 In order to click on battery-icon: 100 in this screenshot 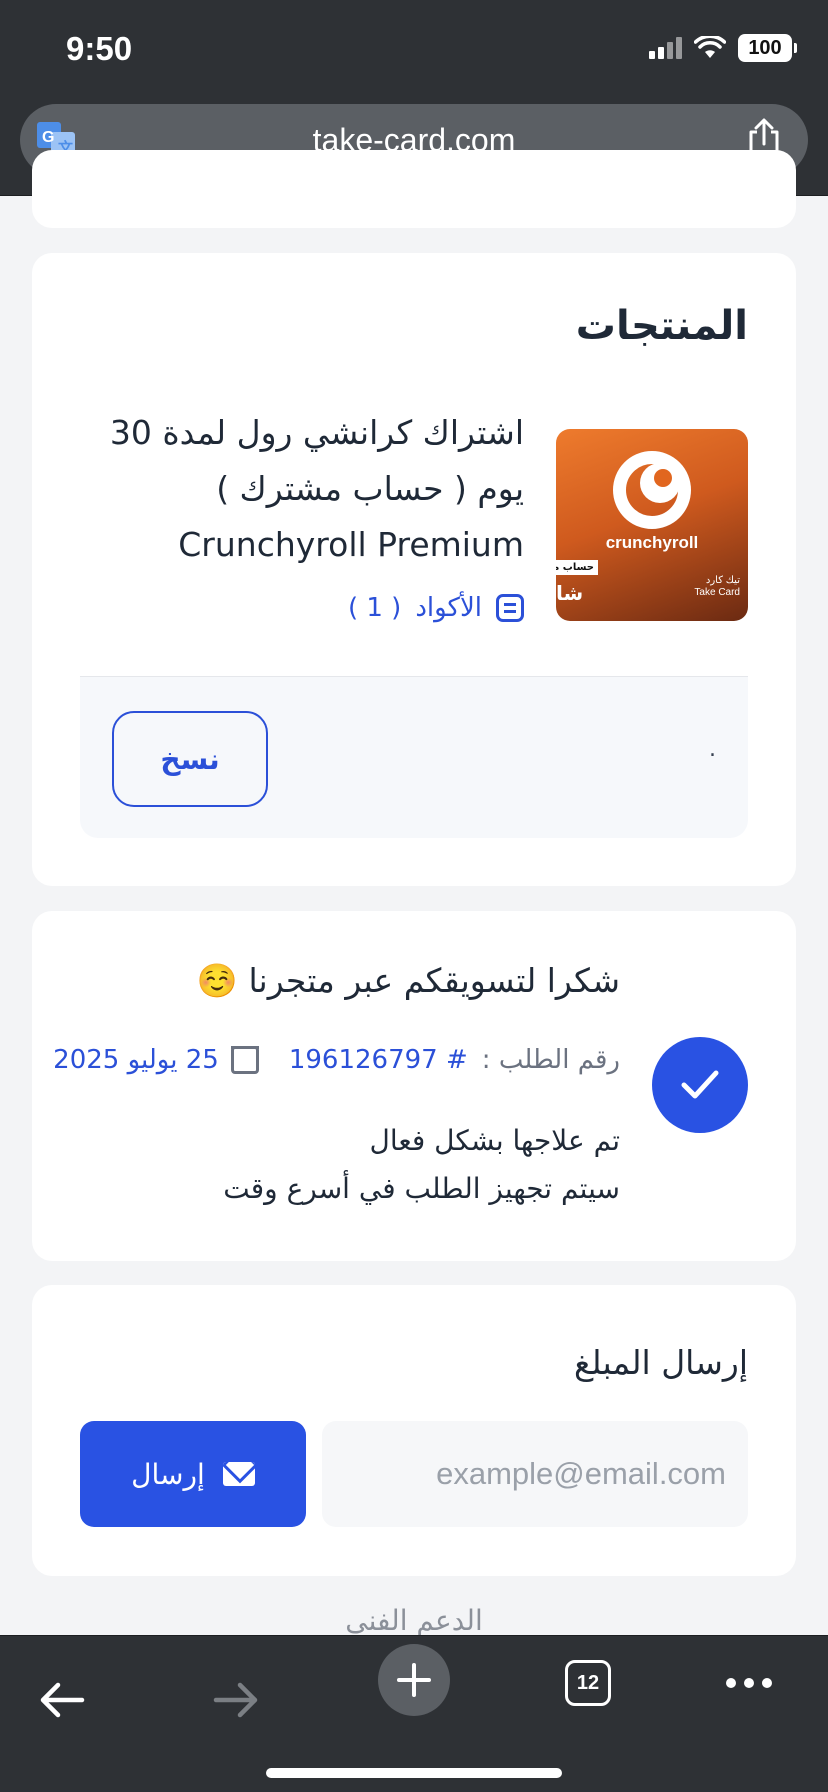, I will do `click(767, 48)`.